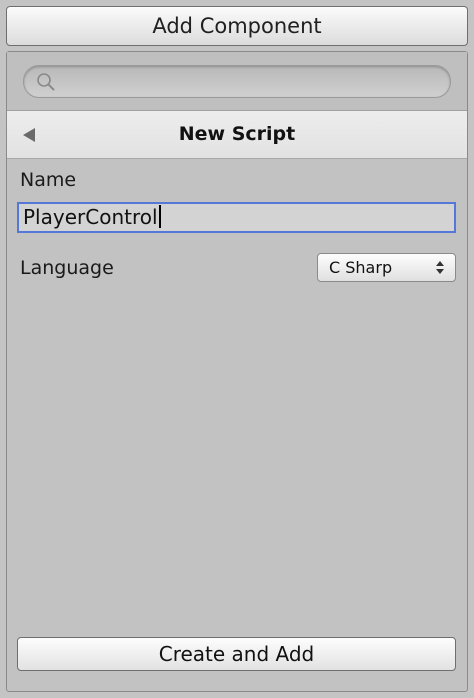 The height and width of the screenshot is (698, 474). Describe the element at coordinates (46, 82) in the screenshot. I see `search-icon` at that location.